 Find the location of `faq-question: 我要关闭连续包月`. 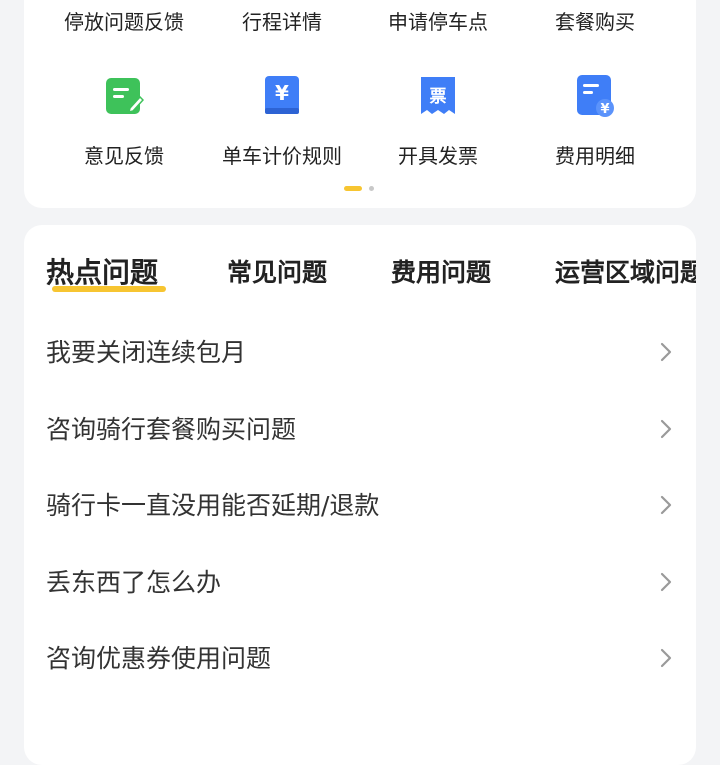

faq-question: 我要关闭连续包月 is located at coordinates (146, 352).